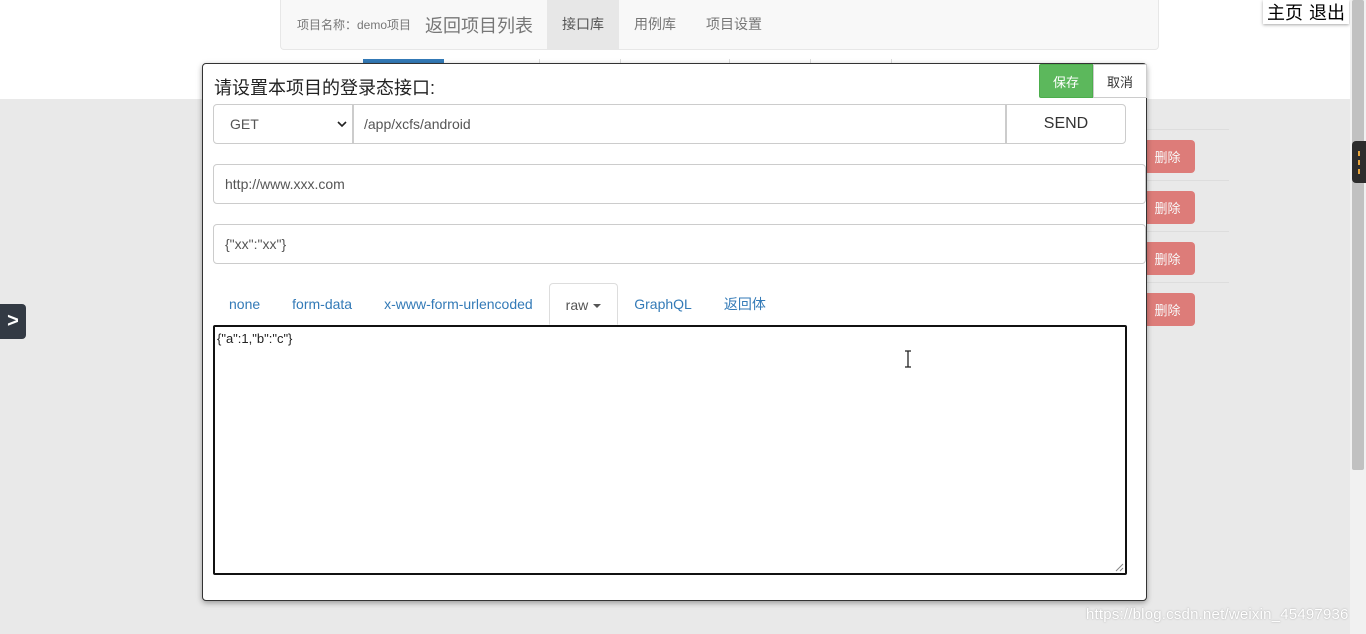 The height and width of the screenshot is (634, 1366). I want to click on host-input: http://www.xxx.com, so click(679, 184).